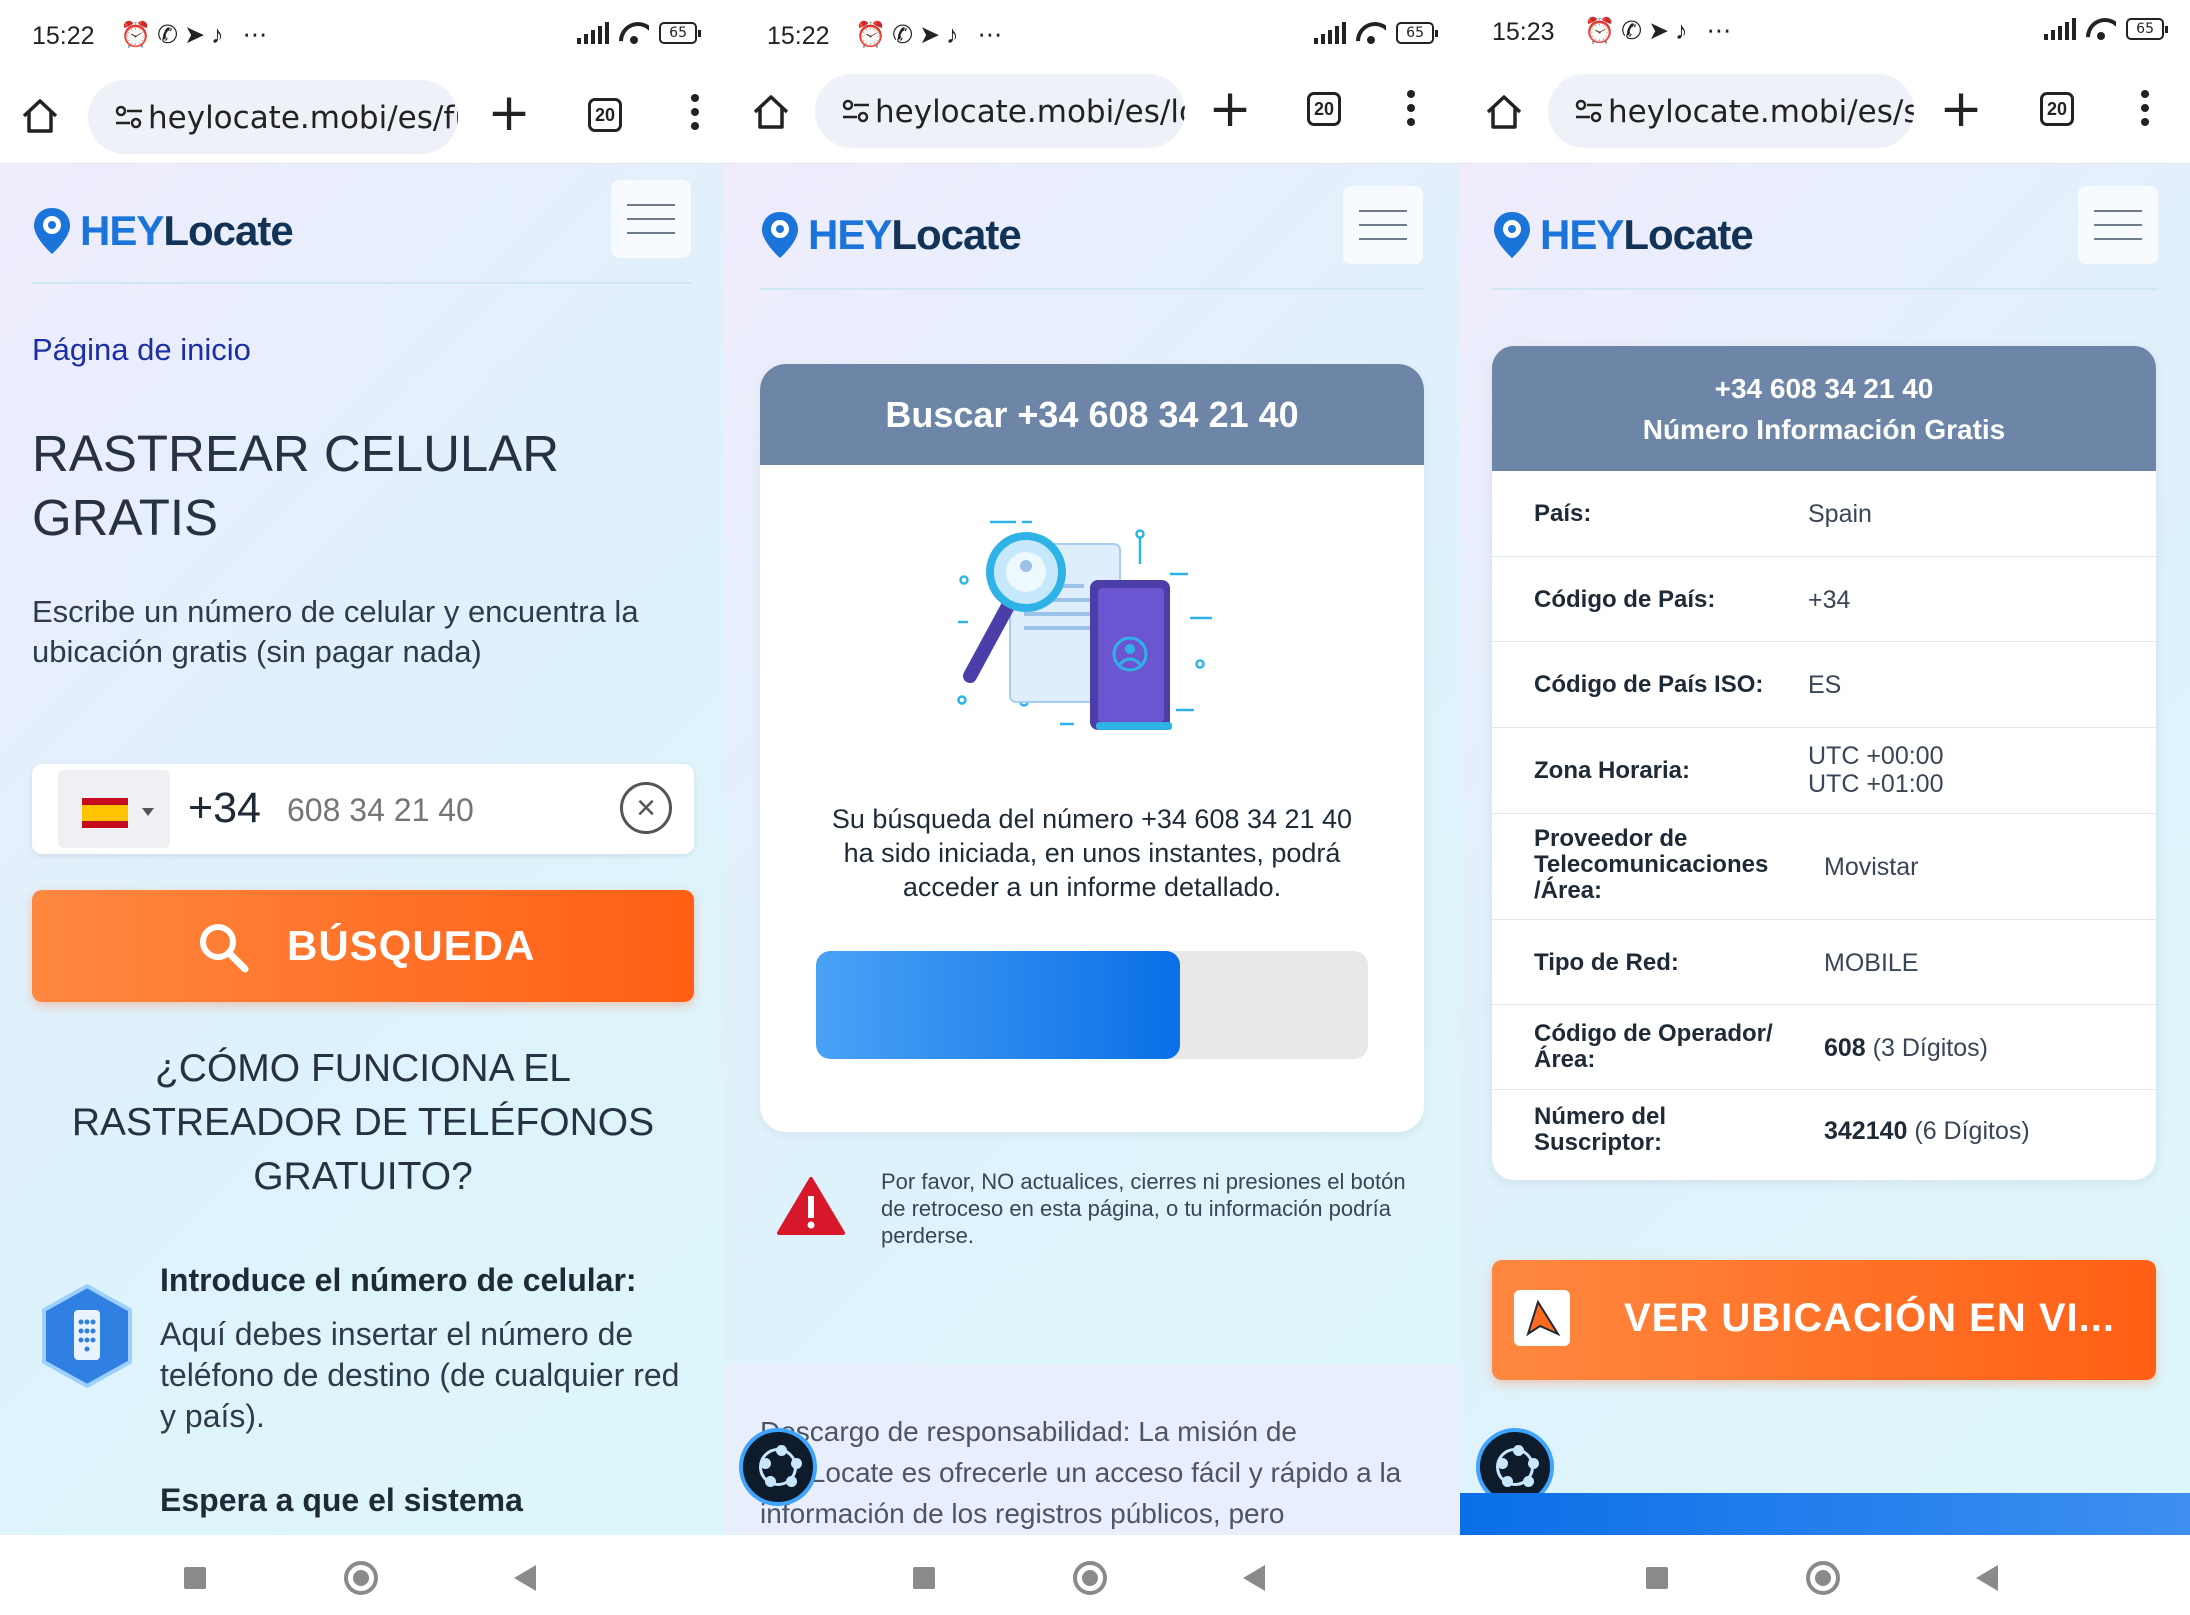  Describe the element at coordinates (87, 1336) in the screenshot. I see `phone-keypad-icon` at that location.